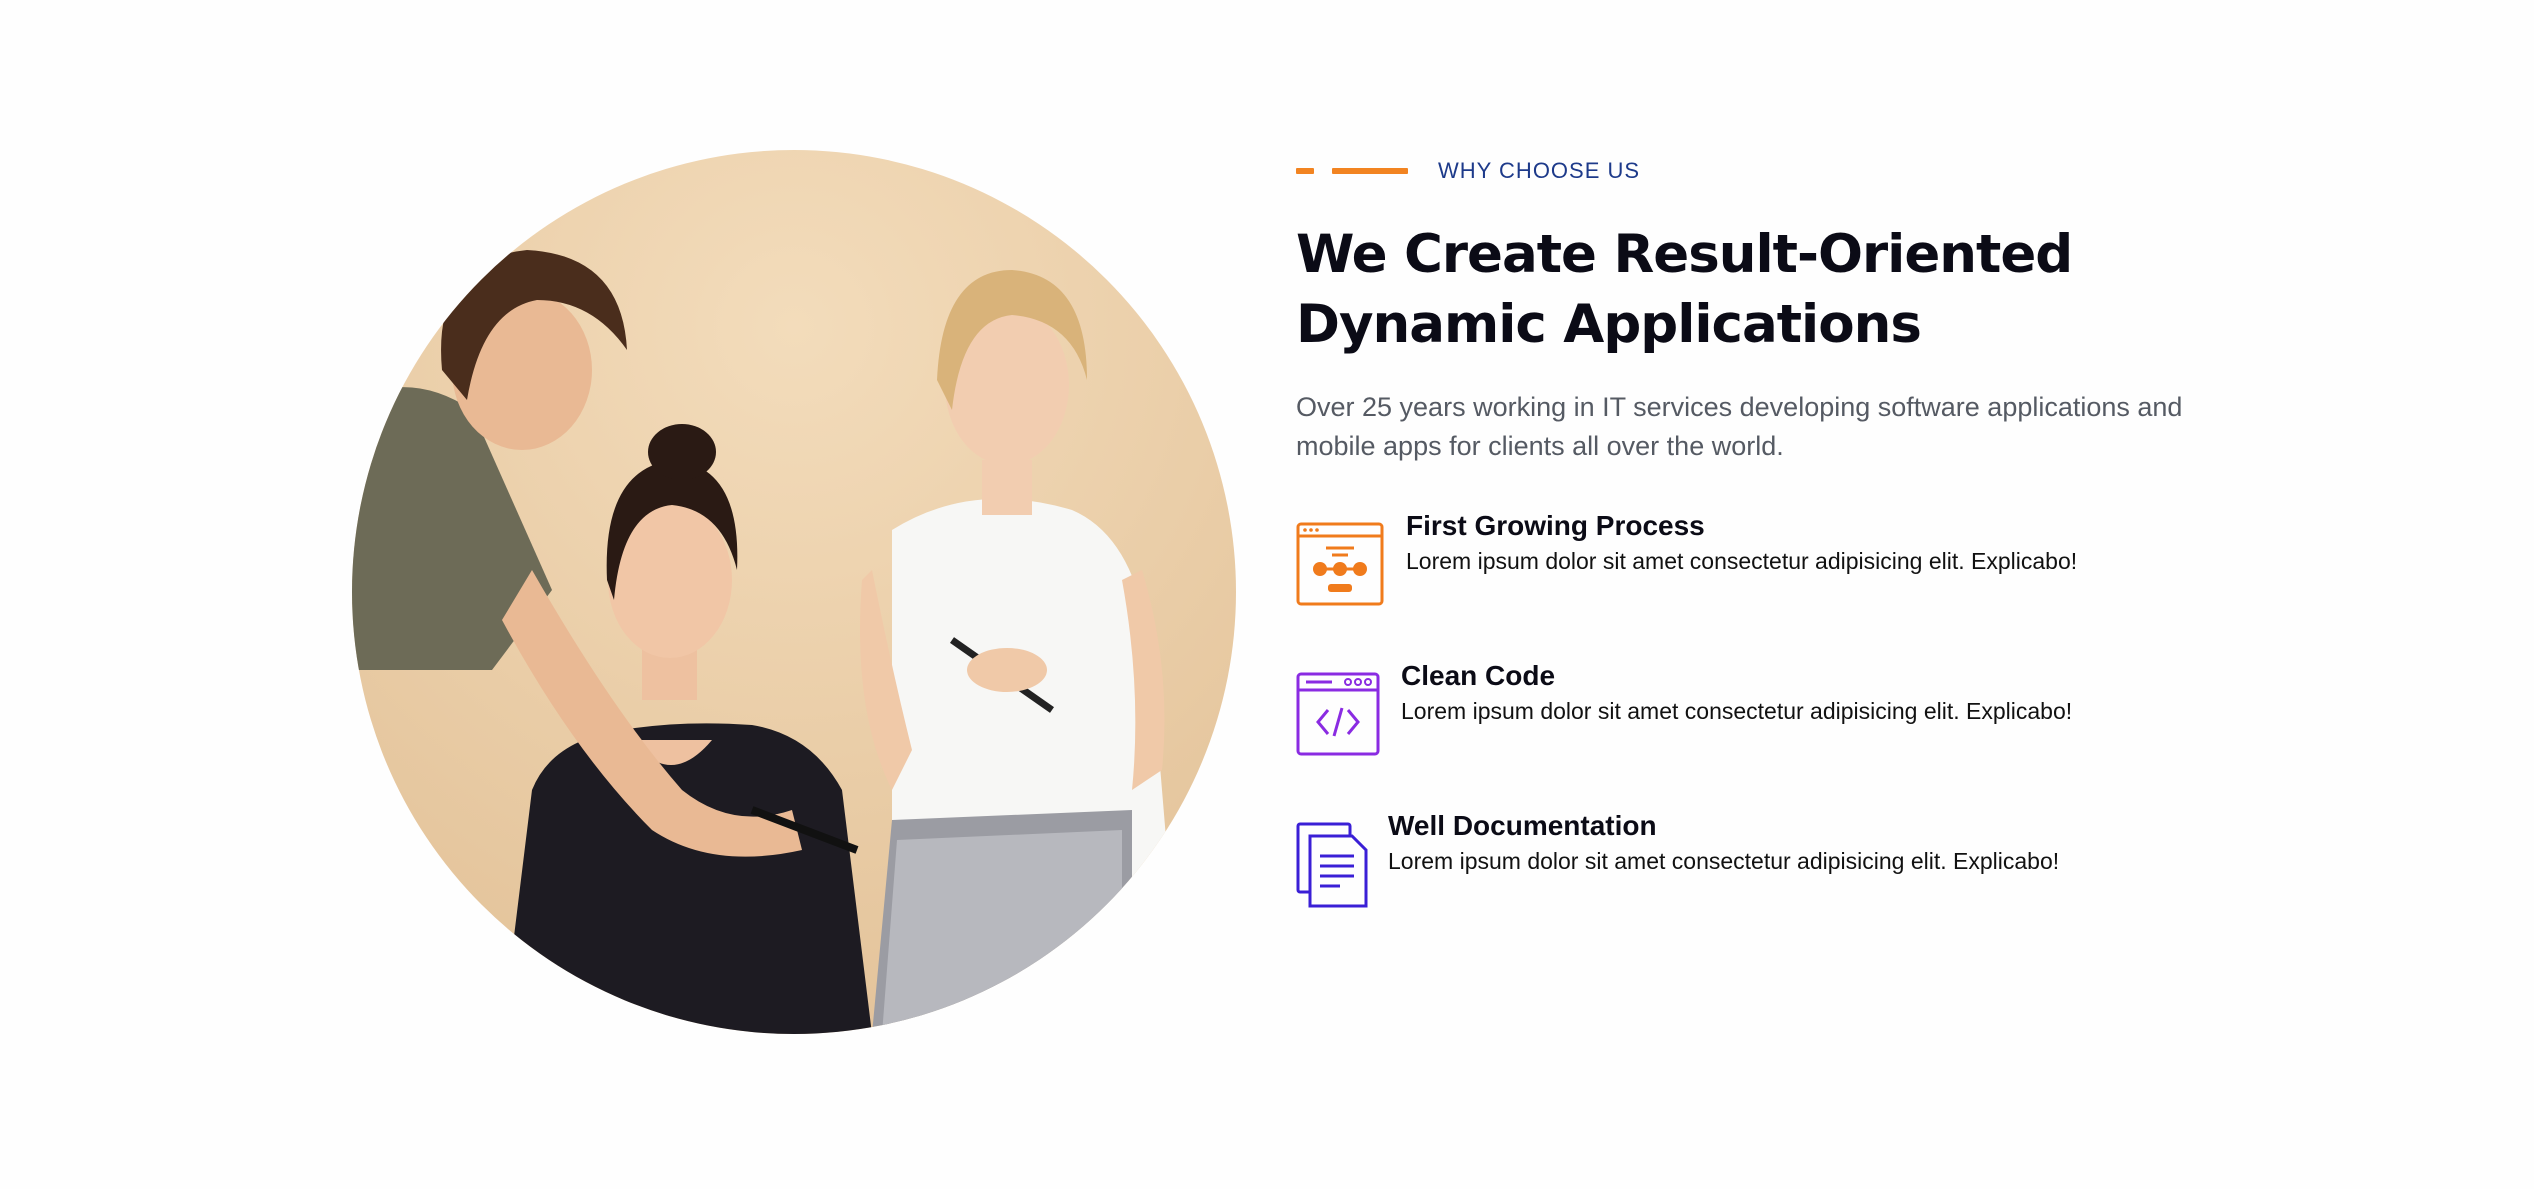 The height and width of the screenshot is (1189, 2534). I want to click on code-window-icon, so click(1338, 716).